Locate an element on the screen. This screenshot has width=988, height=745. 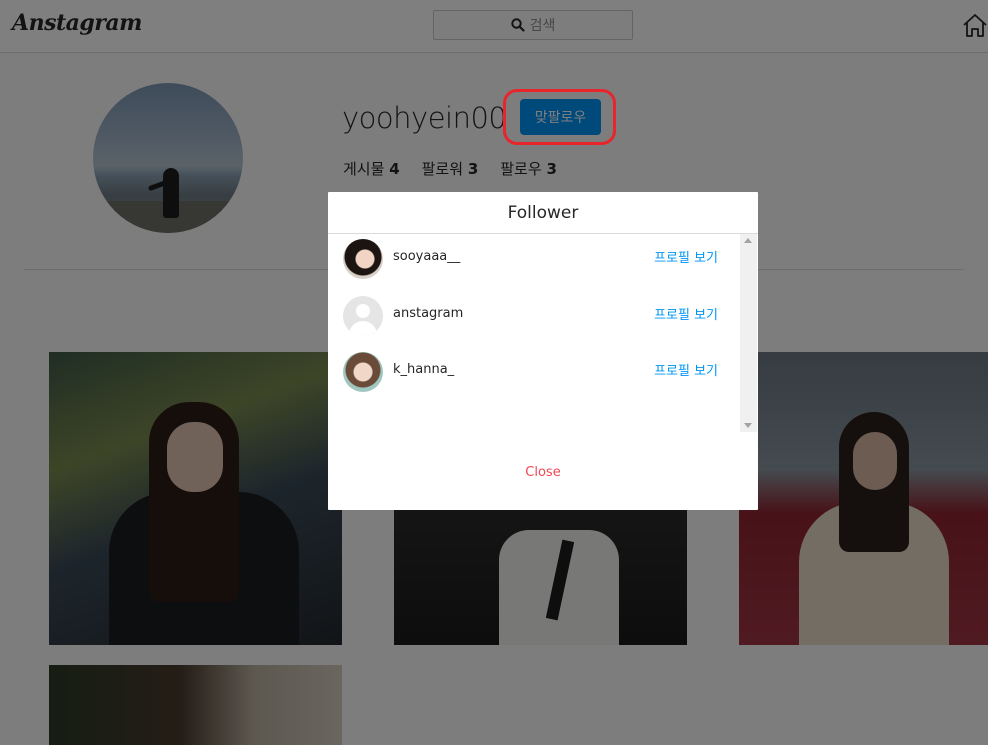
follower-username: sooyaaa__ is located at coordinates (426, 256).